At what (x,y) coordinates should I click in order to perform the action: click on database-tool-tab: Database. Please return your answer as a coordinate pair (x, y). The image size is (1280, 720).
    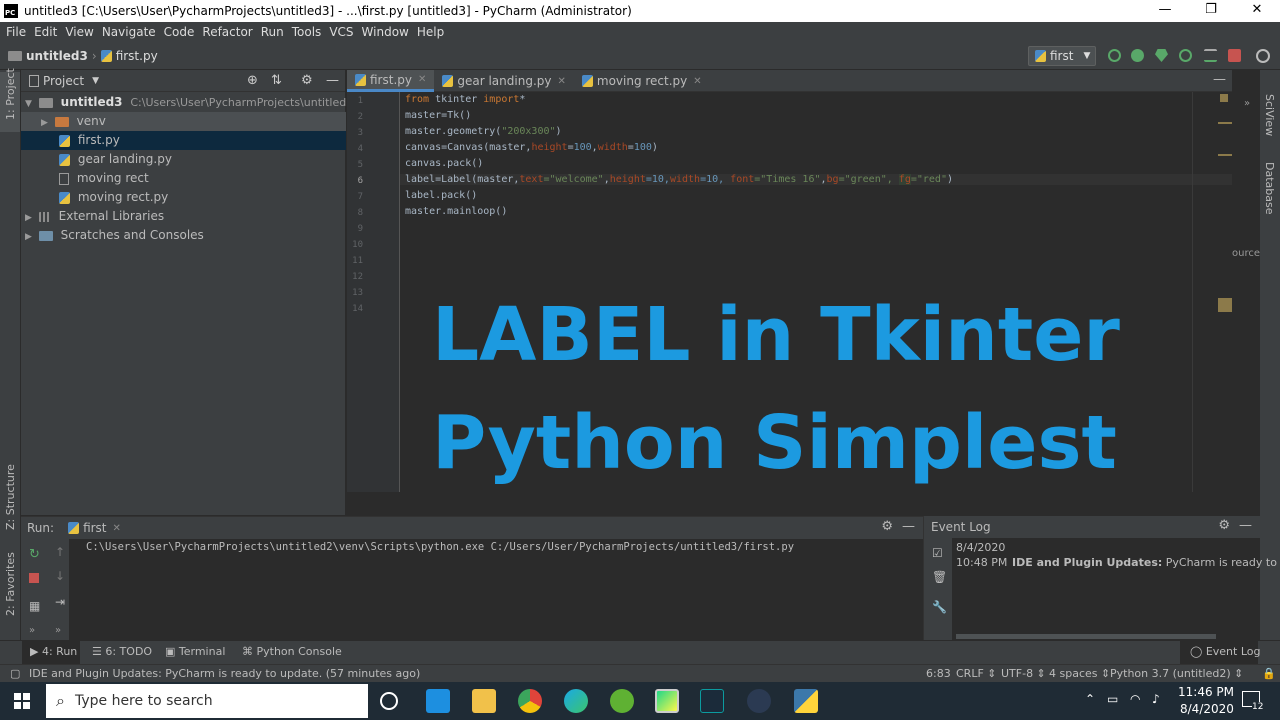
    Looking at the image, I should click on (1269, 188).